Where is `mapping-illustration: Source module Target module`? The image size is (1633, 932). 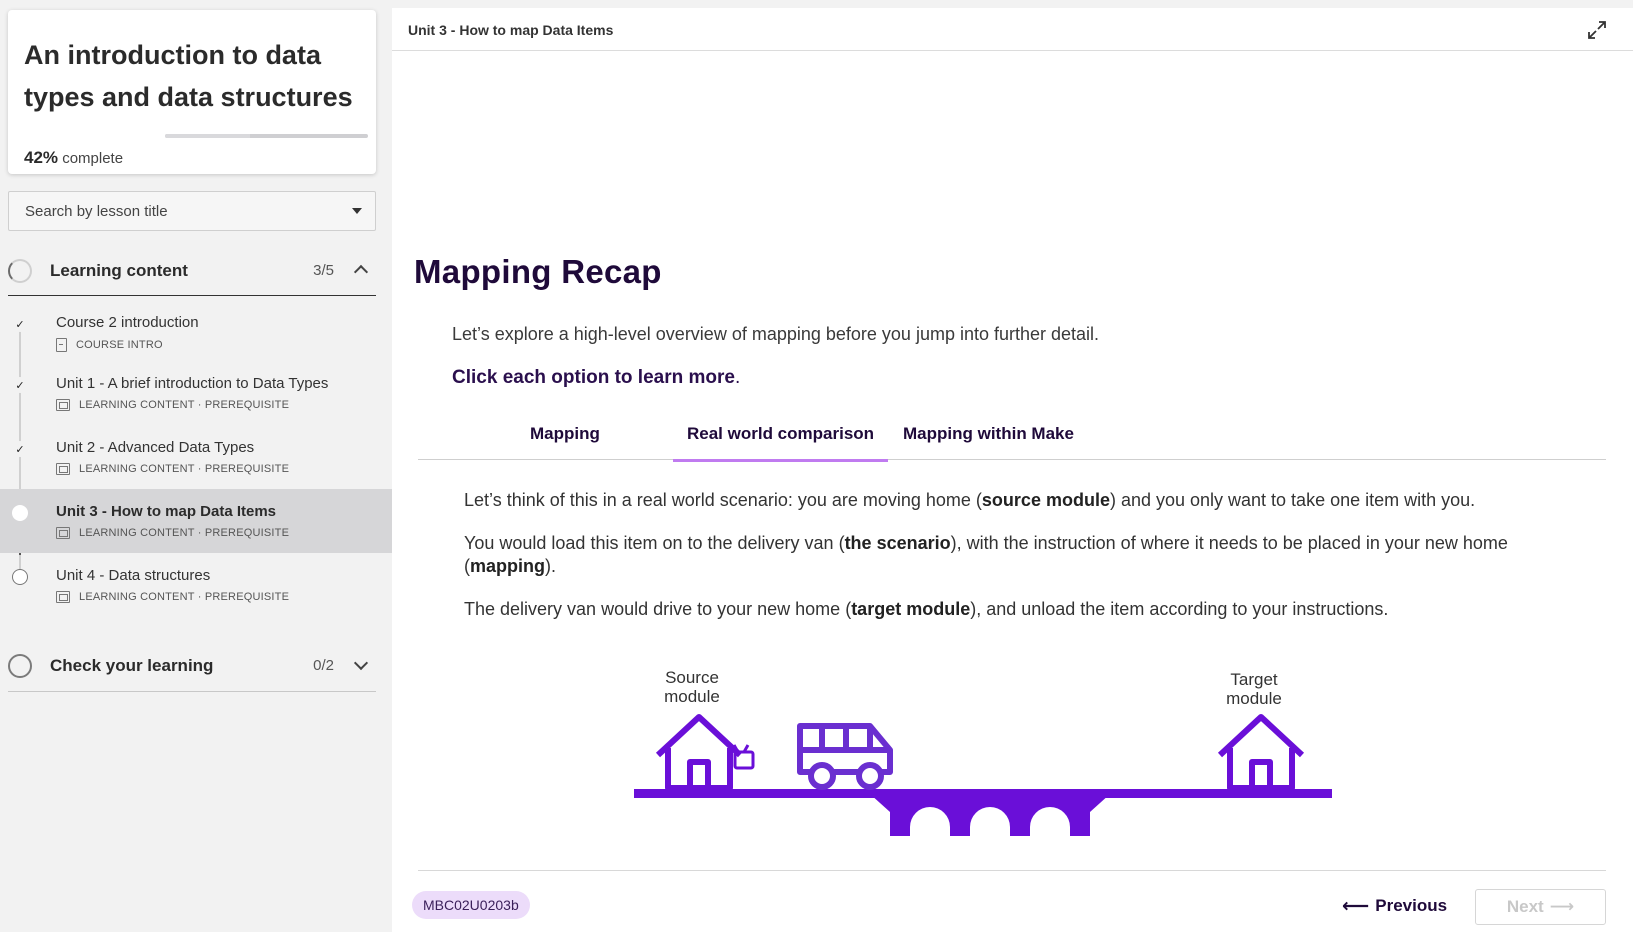
mapping-illustration: Source module Target module is located at coordinates (992, 754).